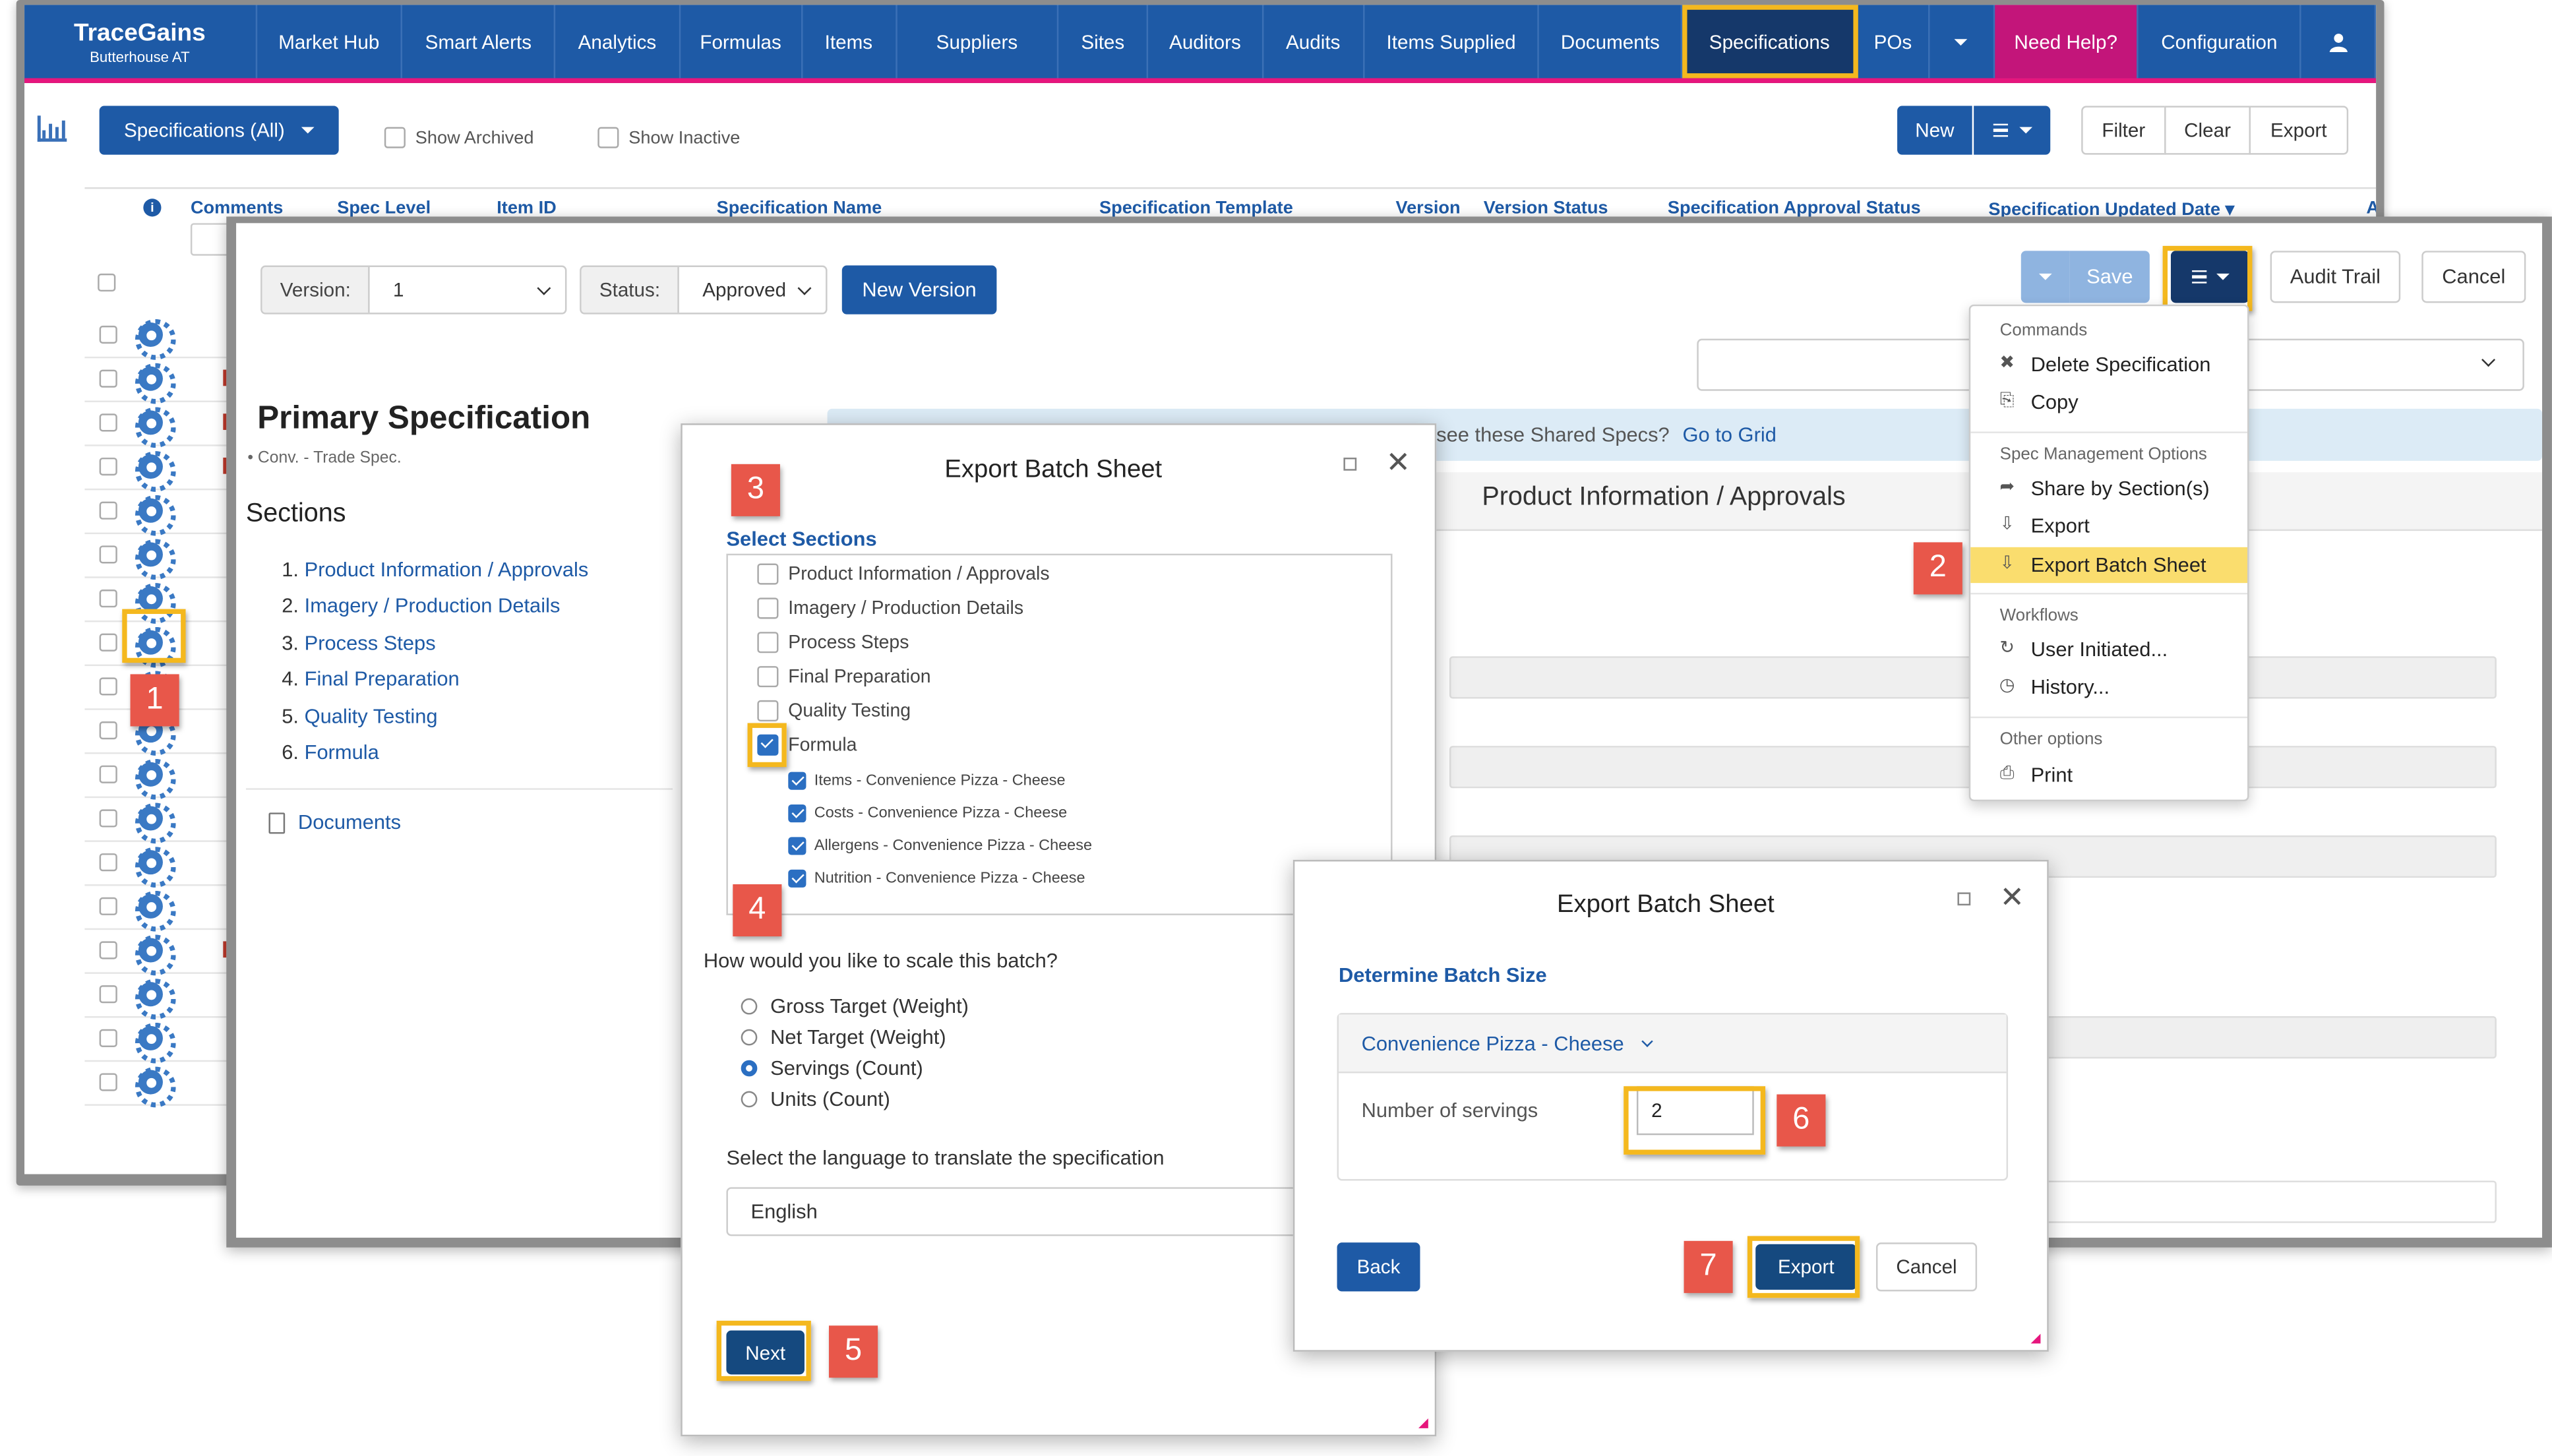  What do you see at coordinates (2108, 775) in the screenshot?
I see `menu-item-print: ⎙ Print` at bounding box center [2108, 775].